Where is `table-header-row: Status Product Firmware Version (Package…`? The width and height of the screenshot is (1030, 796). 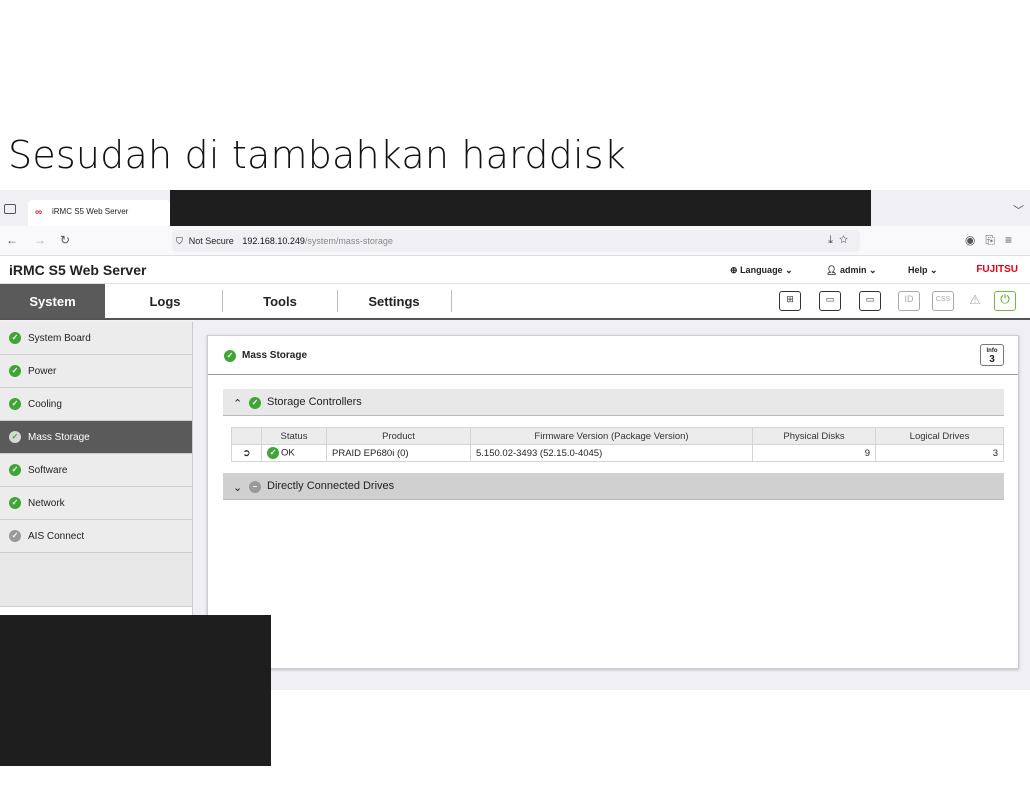
table-header-row: Status Product Firmware Version (Package… is located at coordinates (617, 436).